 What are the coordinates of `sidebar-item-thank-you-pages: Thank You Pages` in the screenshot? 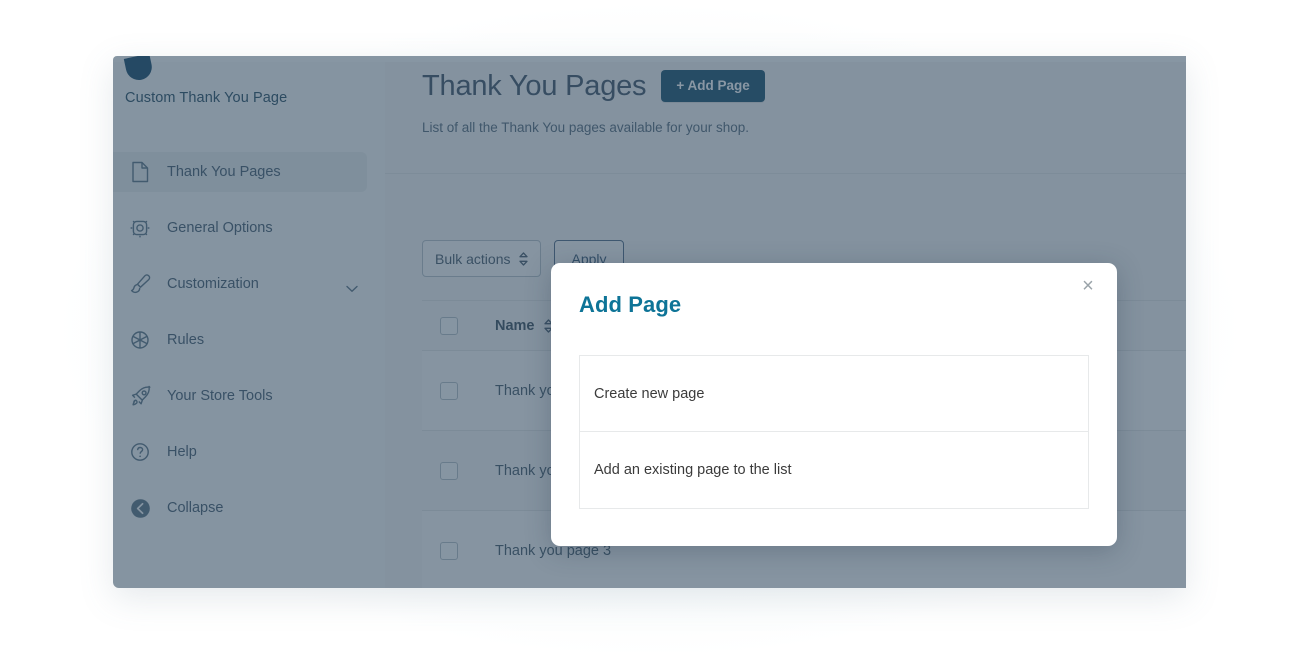 It's located at (240, 172).